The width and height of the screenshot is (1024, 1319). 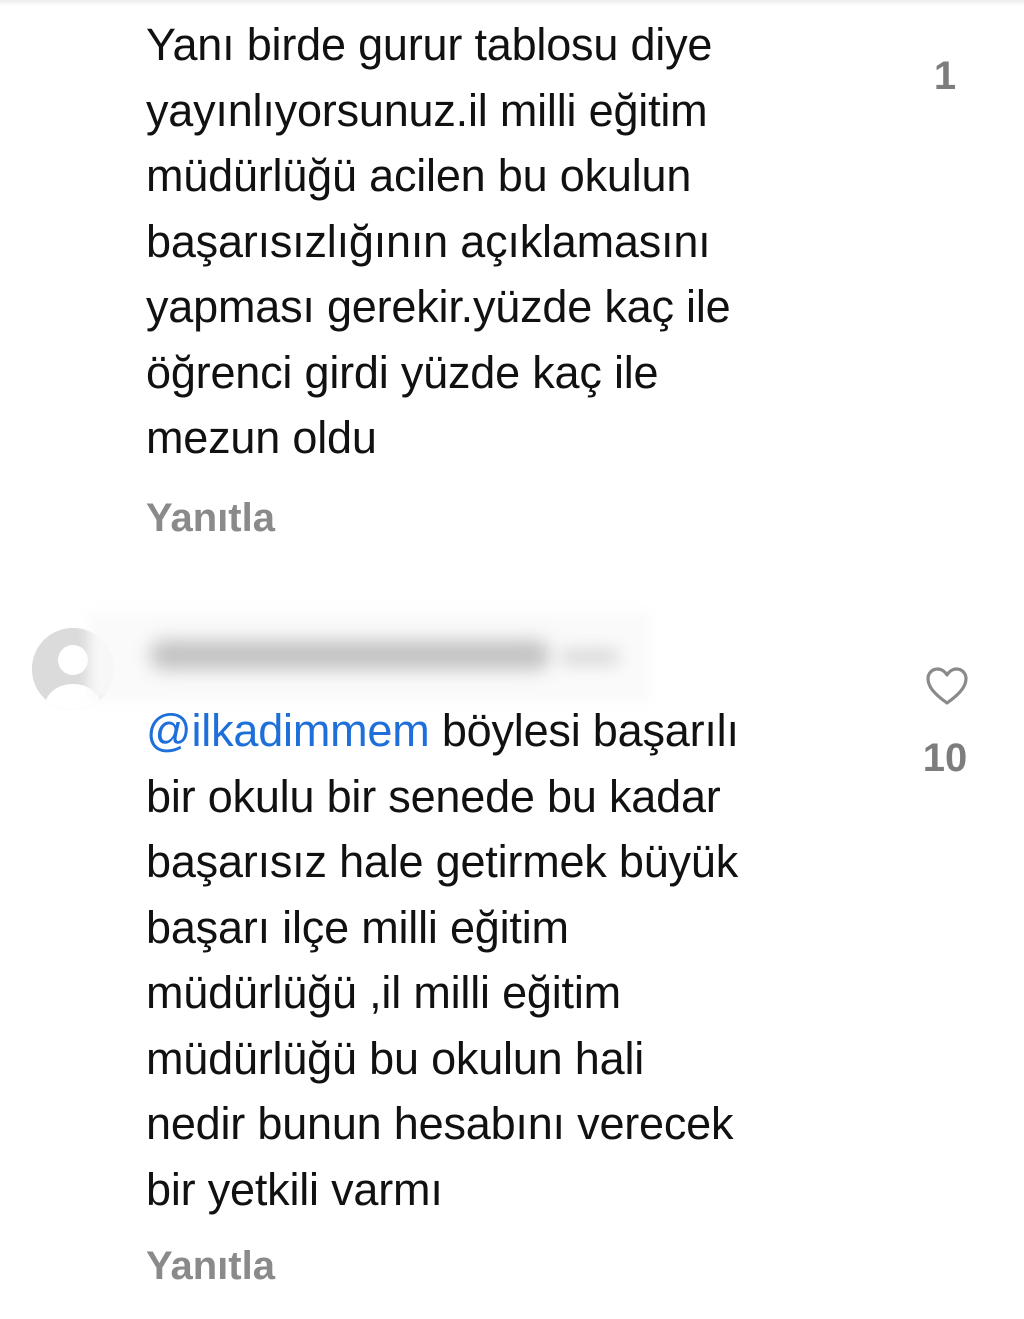 What do you see at coordinates (350, 655) in the screenshot?
I see `username-redacted-text` at bounding box center [350, 655].